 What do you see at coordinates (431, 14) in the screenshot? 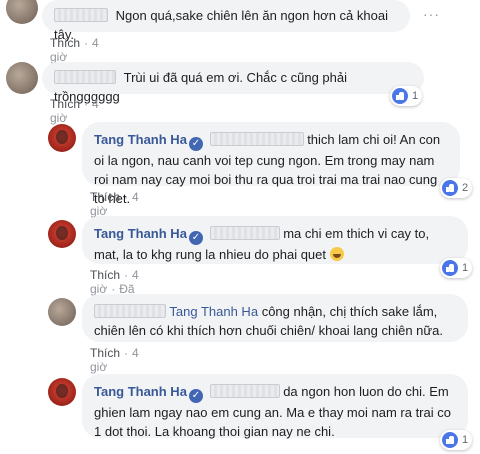
I see `more-options-icon: ···` at bounding box center [431, 14].